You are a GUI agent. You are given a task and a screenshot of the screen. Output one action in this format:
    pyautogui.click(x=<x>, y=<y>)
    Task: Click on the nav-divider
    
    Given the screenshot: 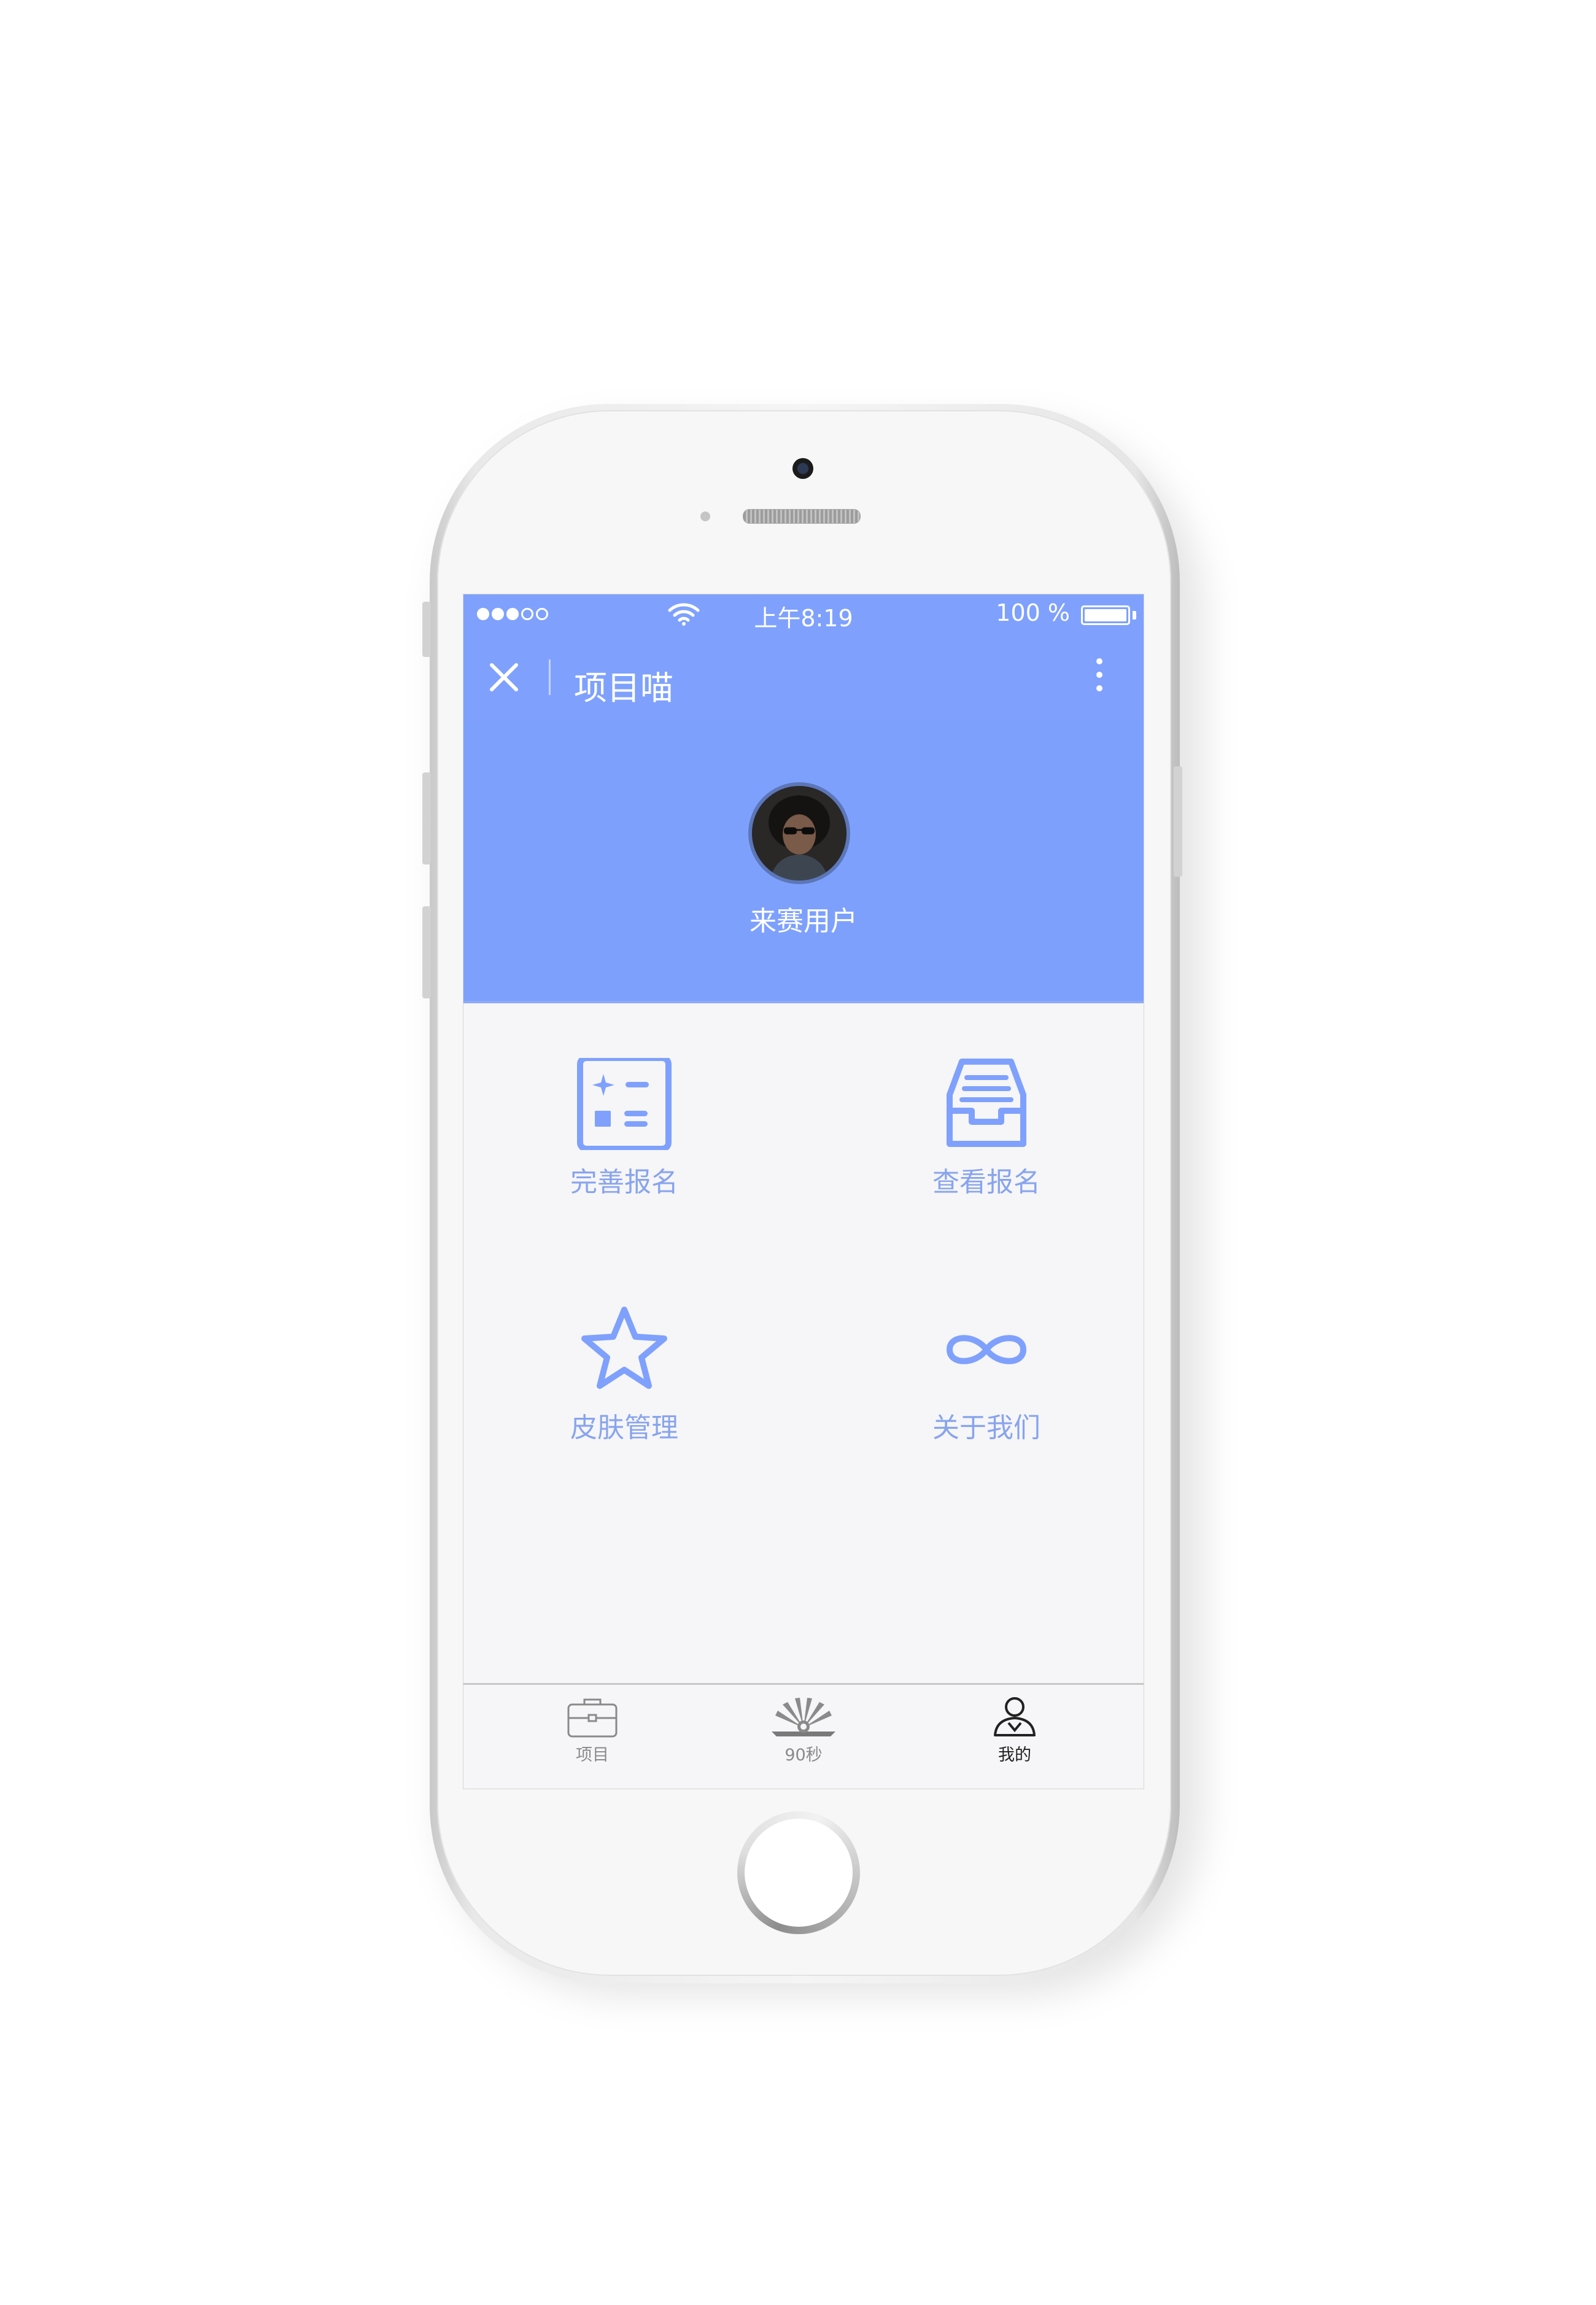 What is the action you would take?
    pyautogui.click(x=550, y=677)
    